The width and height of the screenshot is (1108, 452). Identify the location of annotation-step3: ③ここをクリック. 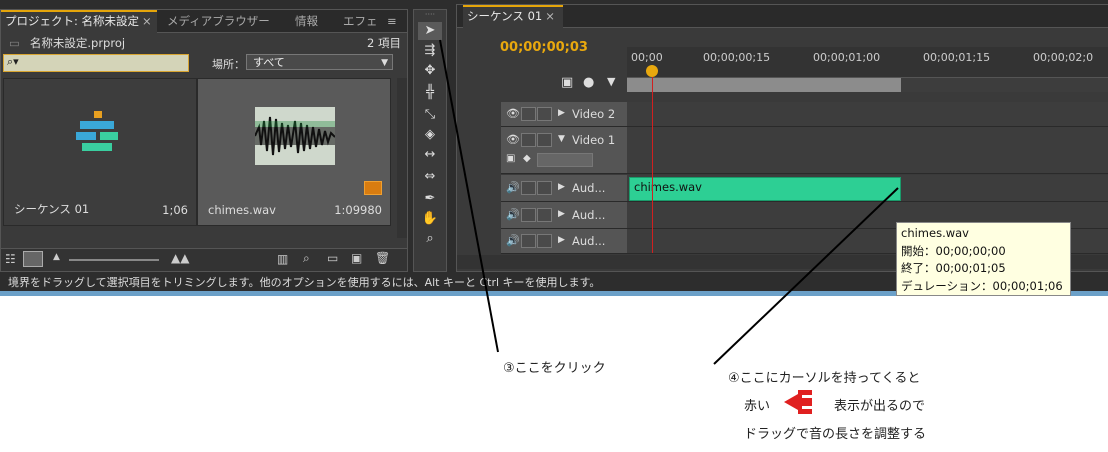
(554, 368).